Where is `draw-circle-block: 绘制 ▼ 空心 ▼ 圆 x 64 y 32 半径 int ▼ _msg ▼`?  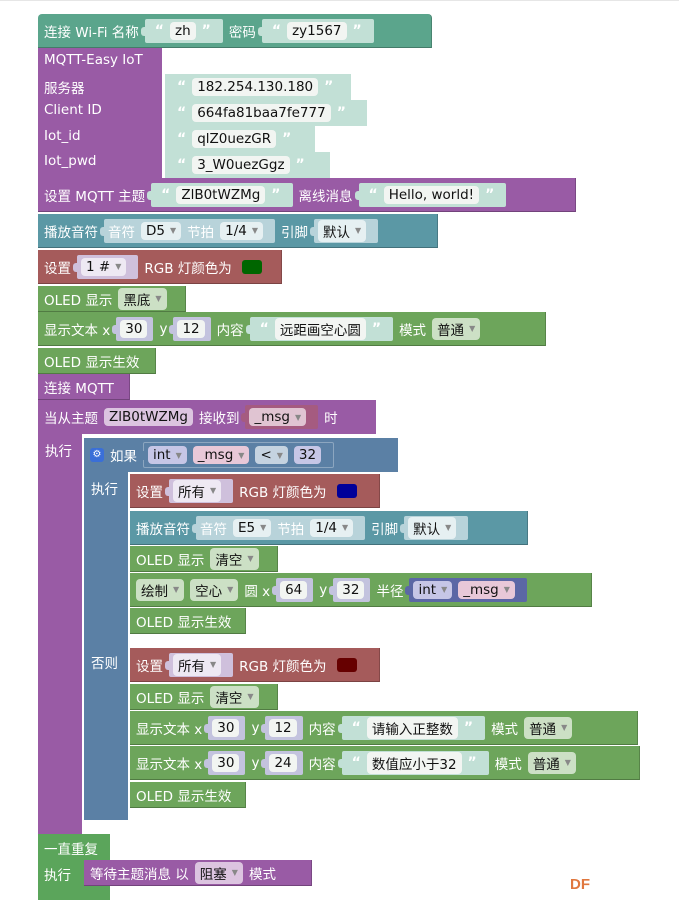 draw-circle-block: 绘制 ▼ 空心 ▼ 圆 x 64 y 32 半径 int ▼ _msg ▼ is located at coordinates (361, 590).